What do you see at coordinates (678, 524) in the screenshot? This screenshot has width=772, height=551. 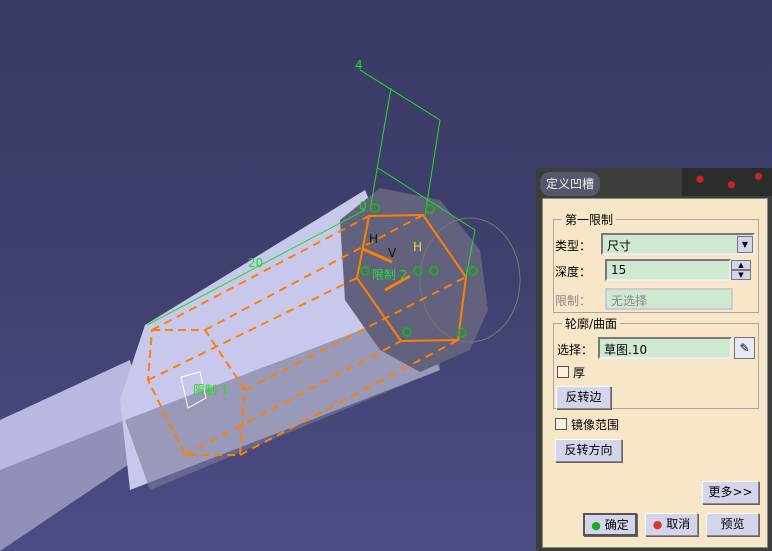 I see `cancel-label: 取消` at bounding box center [678, 524].